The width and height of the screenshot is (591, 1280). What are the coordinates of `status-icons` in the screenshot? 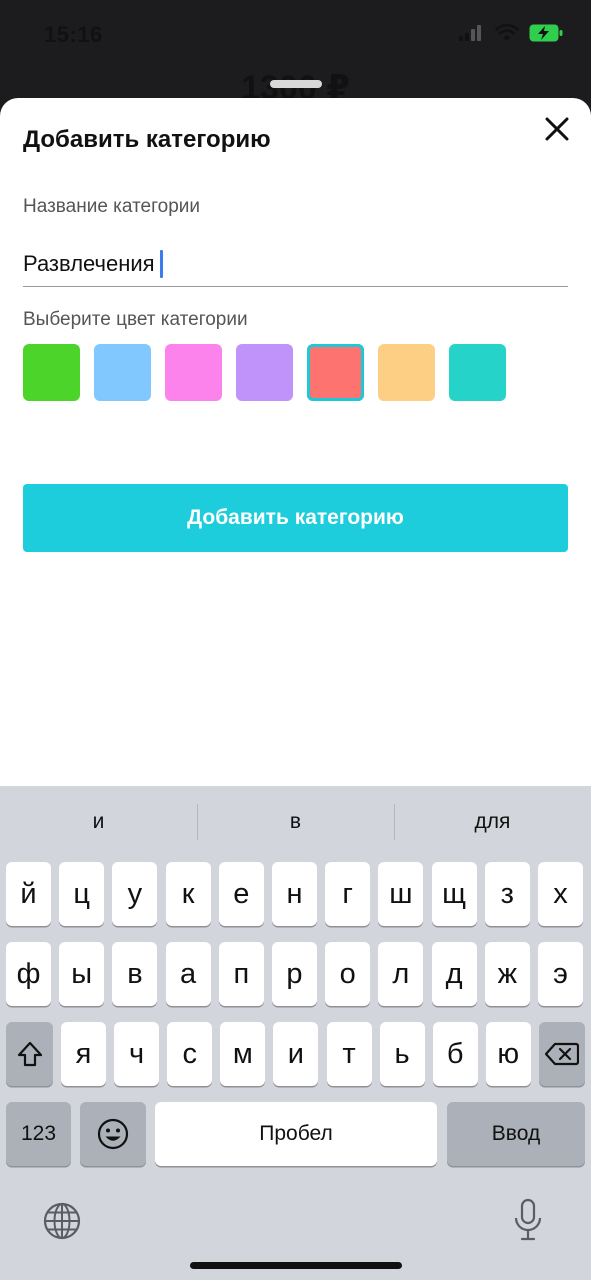 It's located at (511, 33).